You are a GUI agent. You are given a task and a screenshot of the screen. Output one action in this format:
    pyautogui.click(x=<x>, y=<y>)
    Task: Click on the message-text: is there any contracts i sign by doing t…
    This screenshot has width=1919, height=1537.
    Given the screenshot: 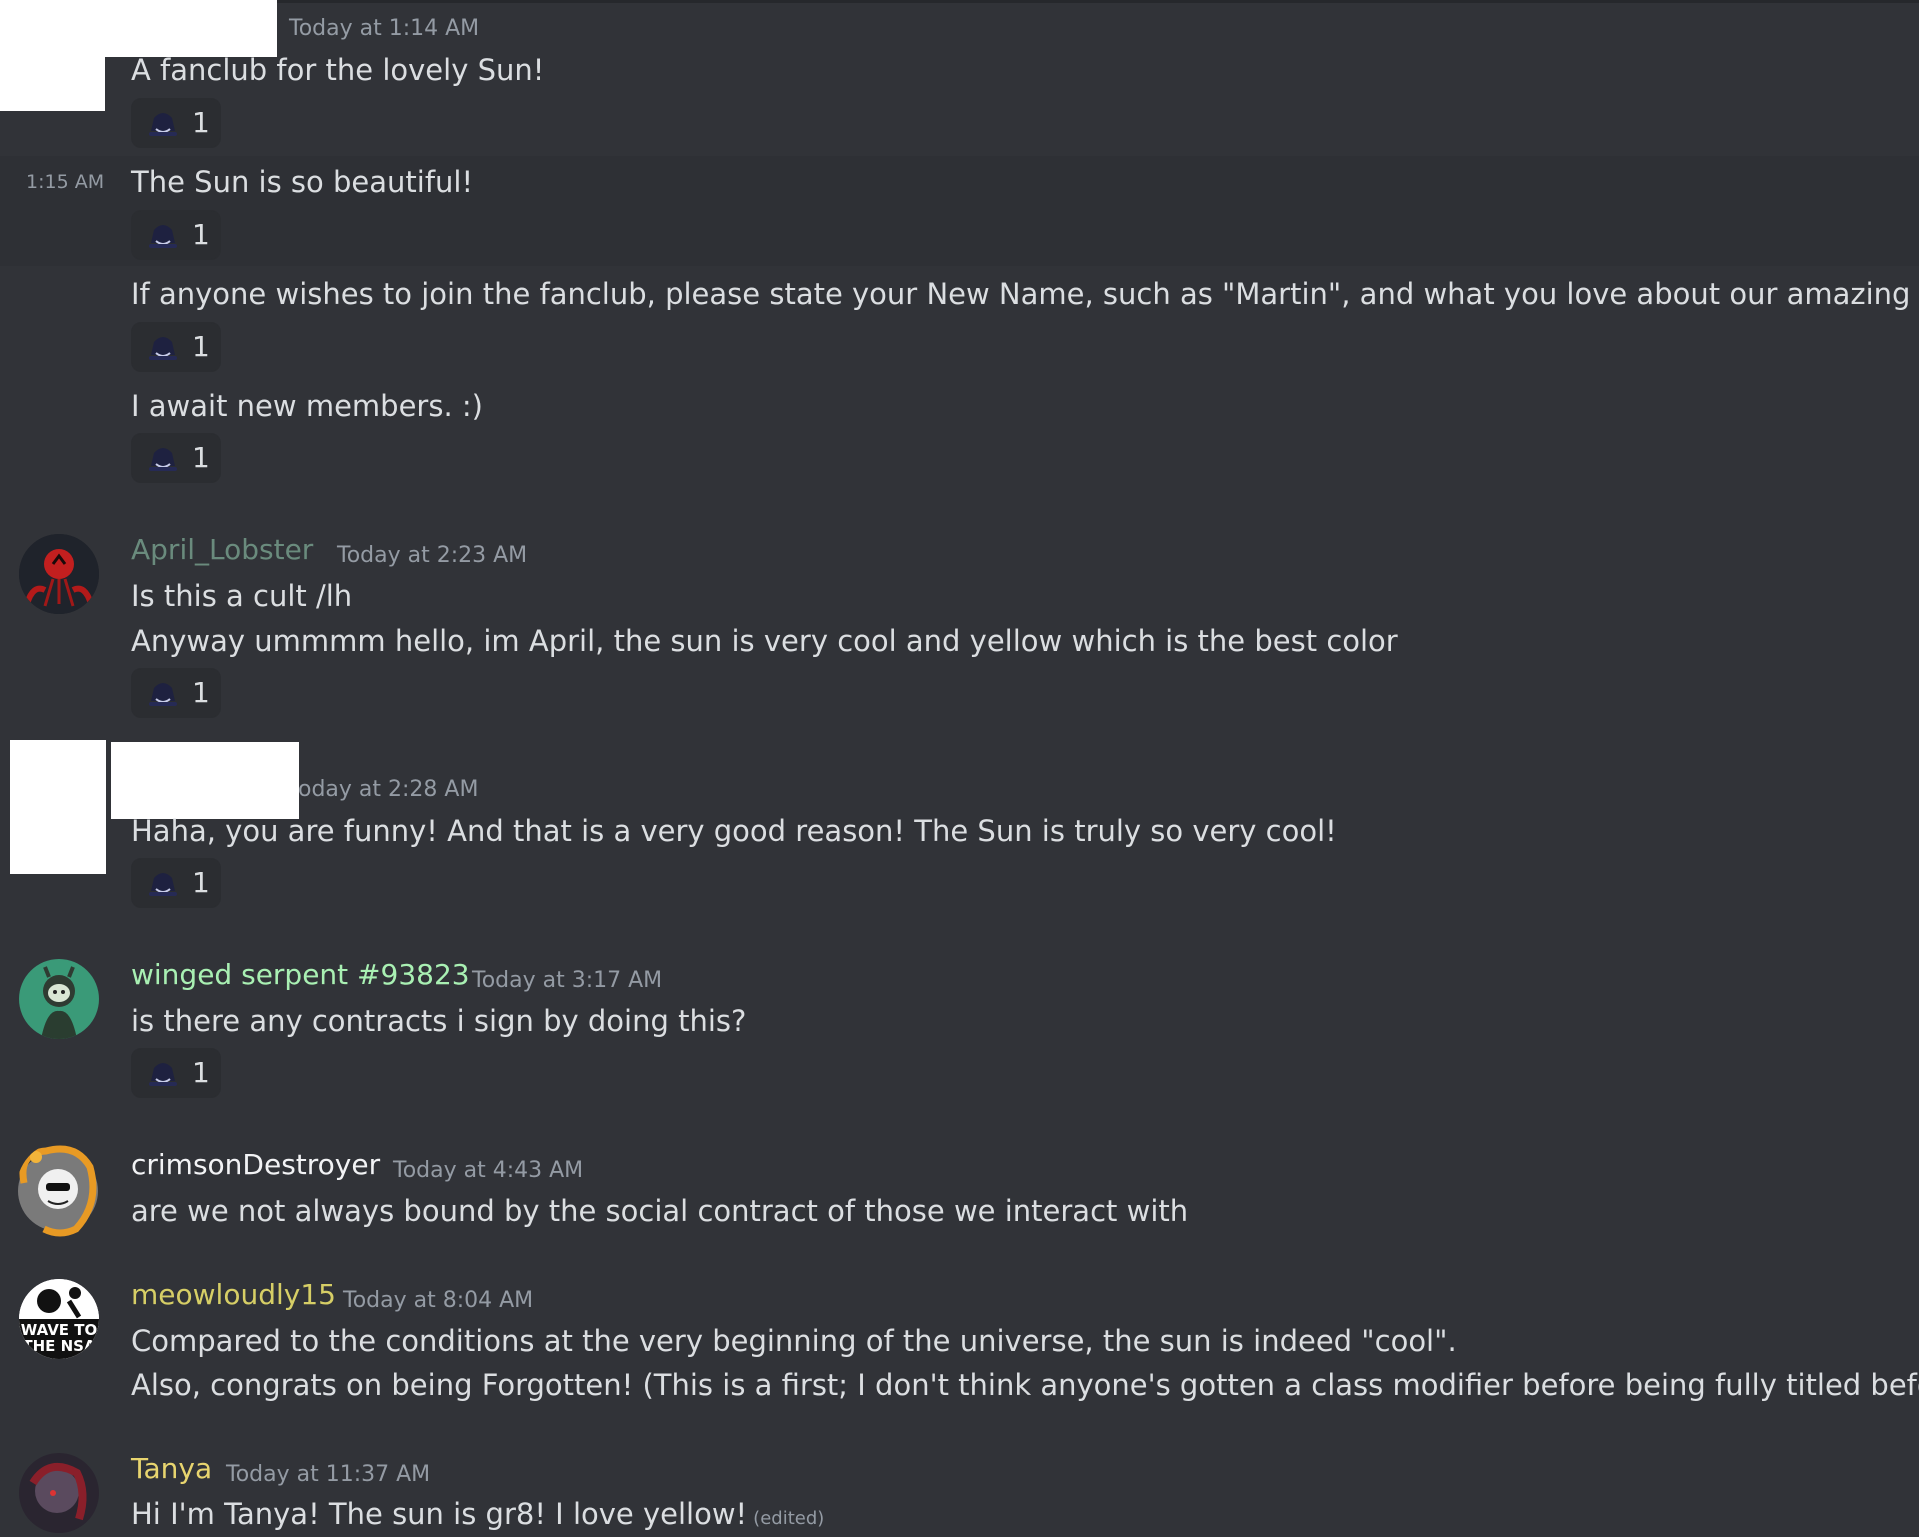 What is the action you would take?
    pyautogui.click(x=439, y=1021)
    